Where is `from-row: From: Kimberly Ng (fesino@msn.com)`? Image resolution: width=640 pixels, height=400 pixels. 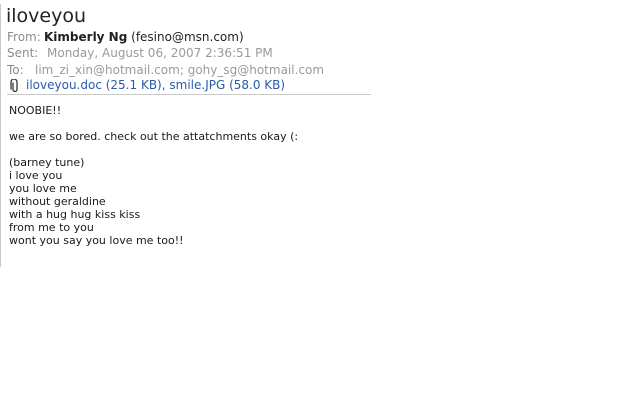 from-row: From: Kimberly Ng (fesino@msn.com) is located at coordinates (125, 37).